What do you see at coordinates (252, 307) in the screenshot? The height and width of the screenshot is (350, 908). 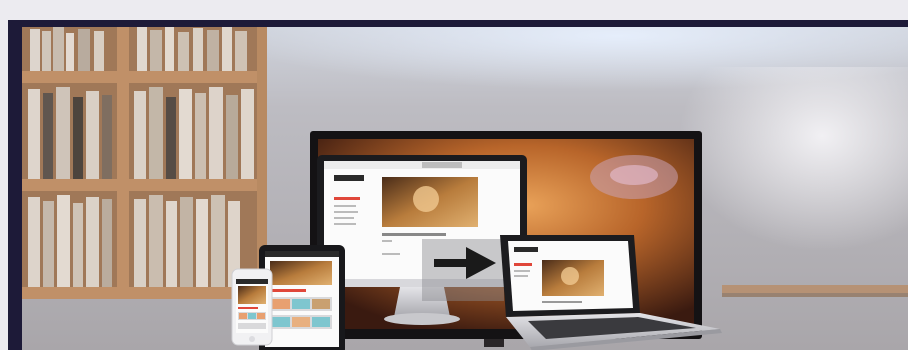 I see `smartphone` at bounding box center [252, 307].